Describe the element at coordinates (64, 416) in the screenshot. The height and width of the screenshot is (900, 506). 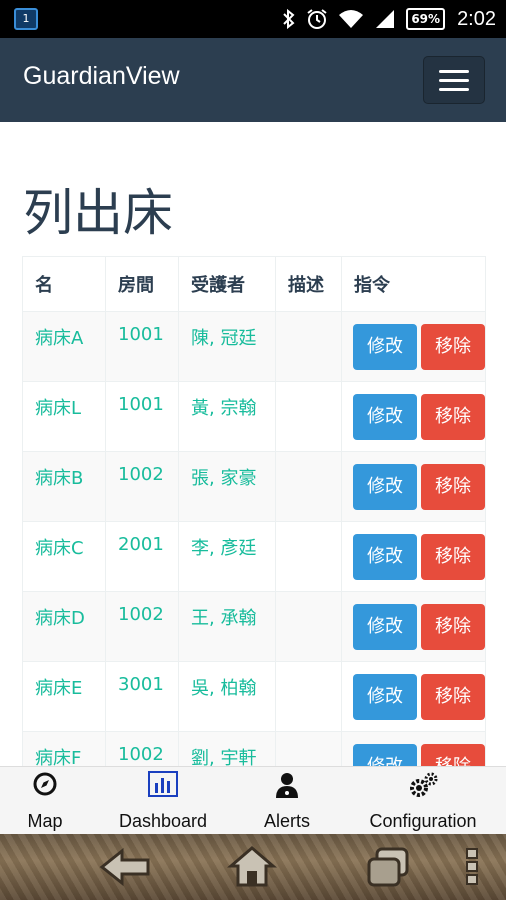
I see `bed-name-link: 病床L` at that location.